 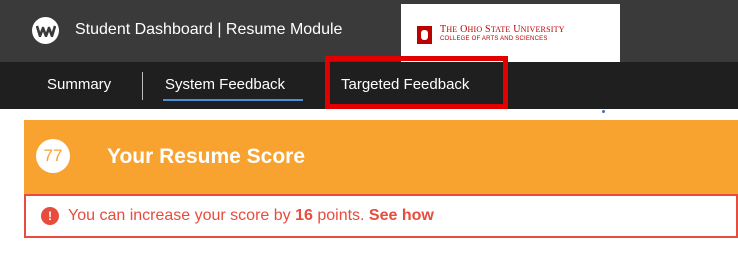 I want to click on score-value: 77, so click(x=53, y=156).